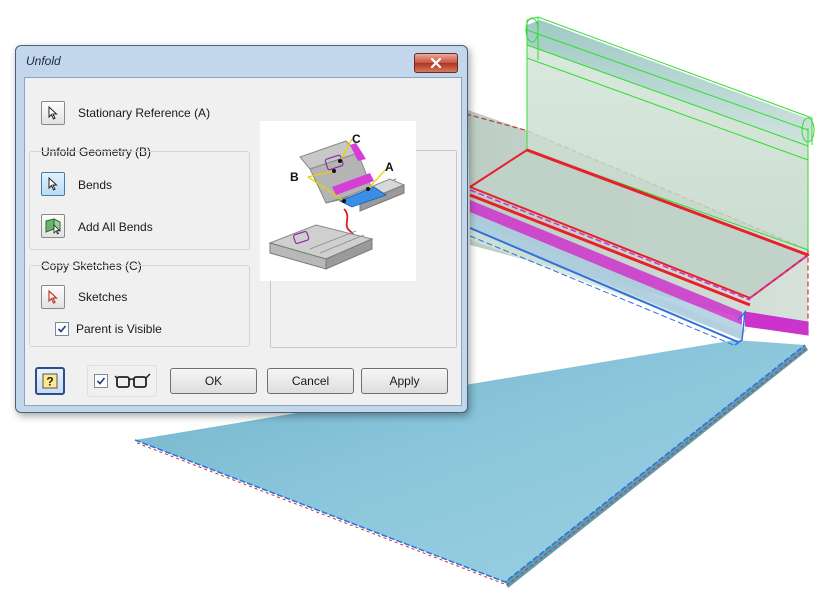  I want to click on ok-button: OK, so click(213, 381).